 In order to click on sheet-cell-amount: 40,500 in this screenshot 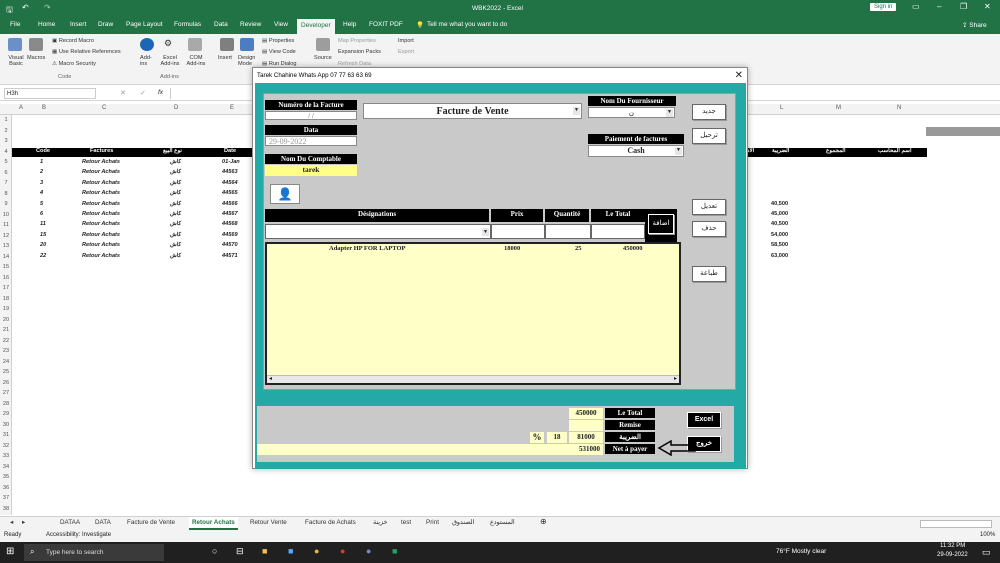, I will do `click(779, 204)`.